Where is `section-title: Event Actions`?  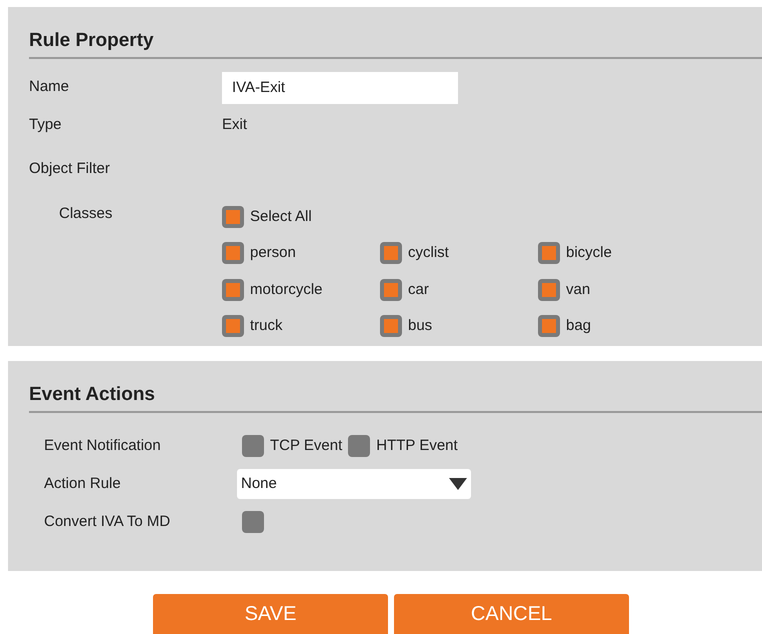
section-title: Event Actions is located at coordinates (92, 394).